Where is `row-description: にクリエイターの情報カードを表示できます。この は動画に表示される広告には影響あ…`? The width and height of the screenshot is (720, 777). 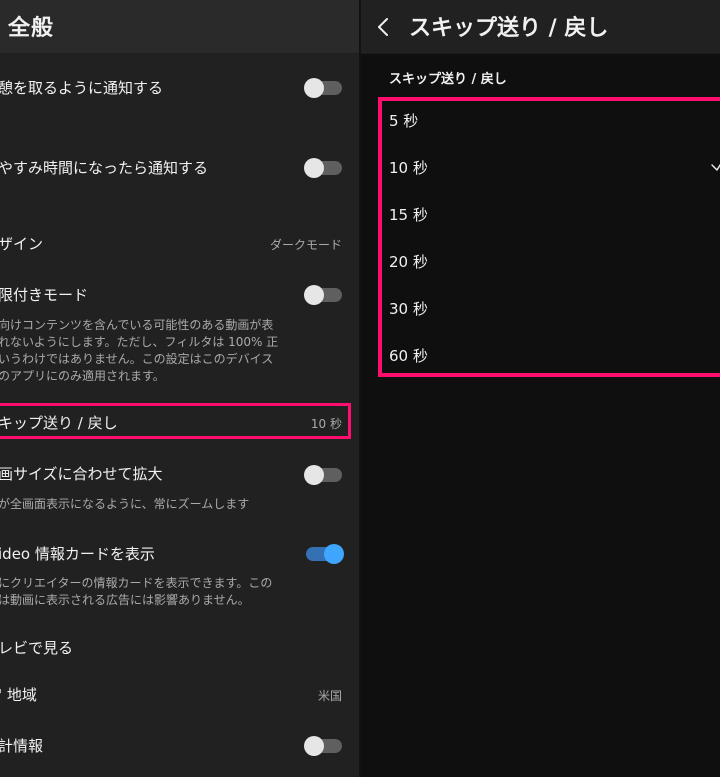 row-description: にクリエイターの情報カードを表示できます。この は動画に表示される広告には影響あ… is located at coordinates (136, 591).